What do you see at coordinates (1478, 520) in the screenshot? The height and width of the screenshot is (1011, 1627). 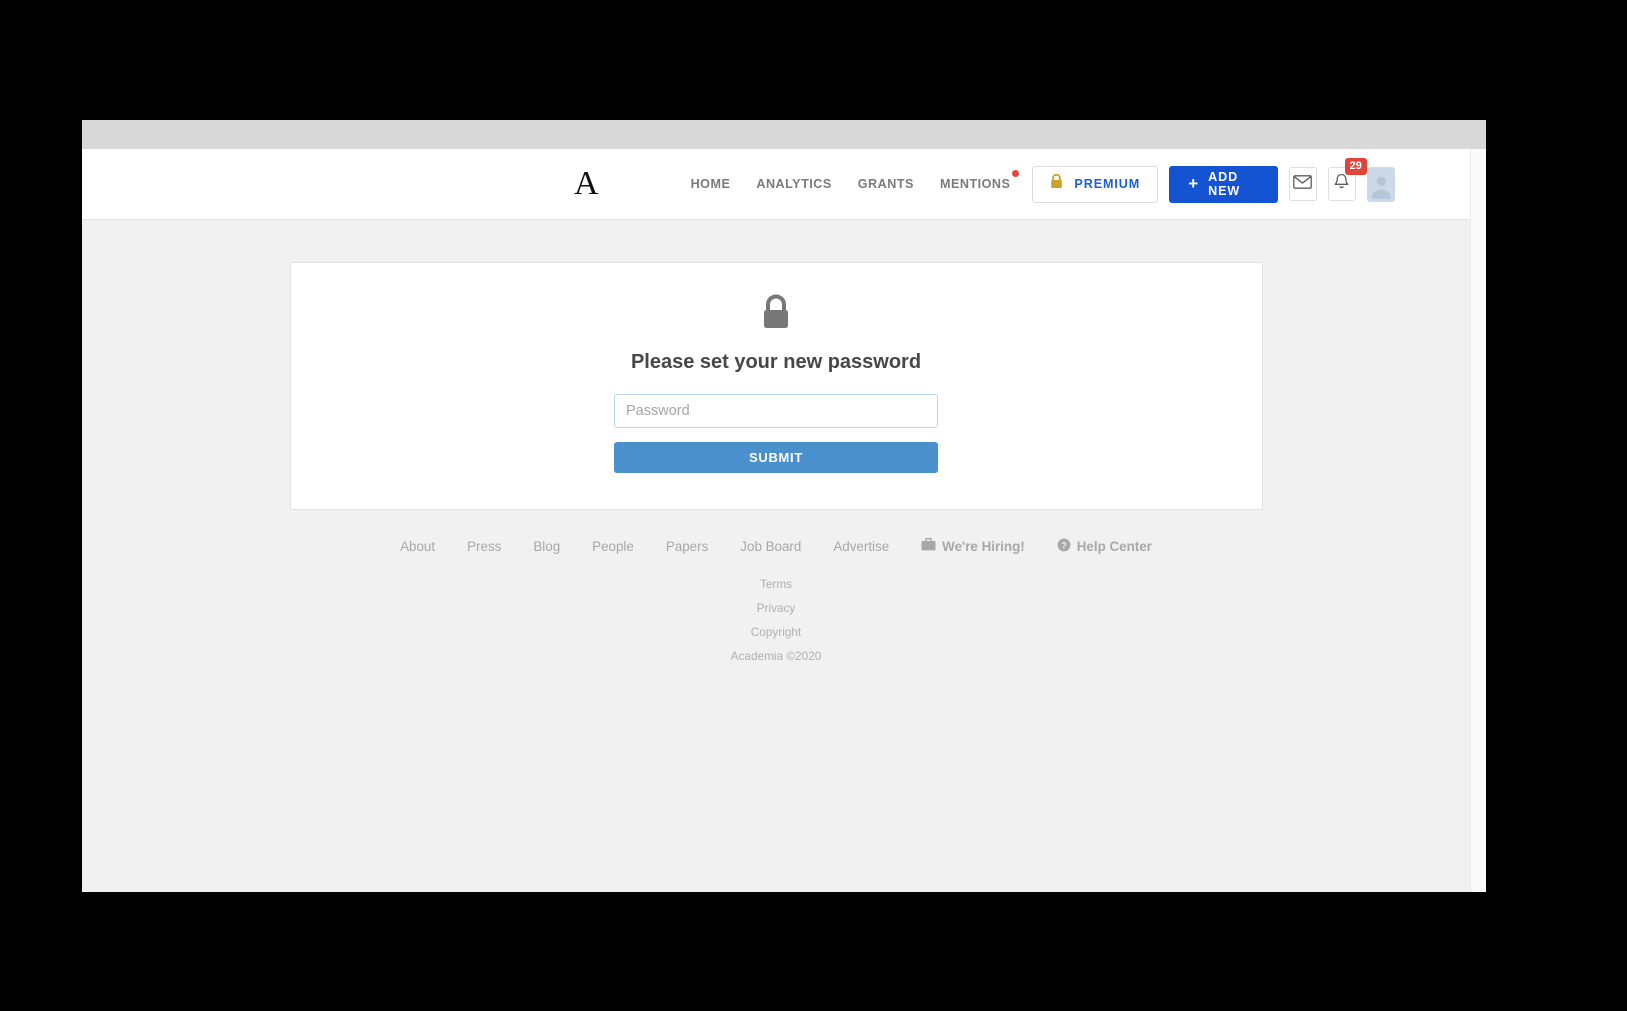 I see `vertical-scrollbar` at bounding box center [1478, 520].